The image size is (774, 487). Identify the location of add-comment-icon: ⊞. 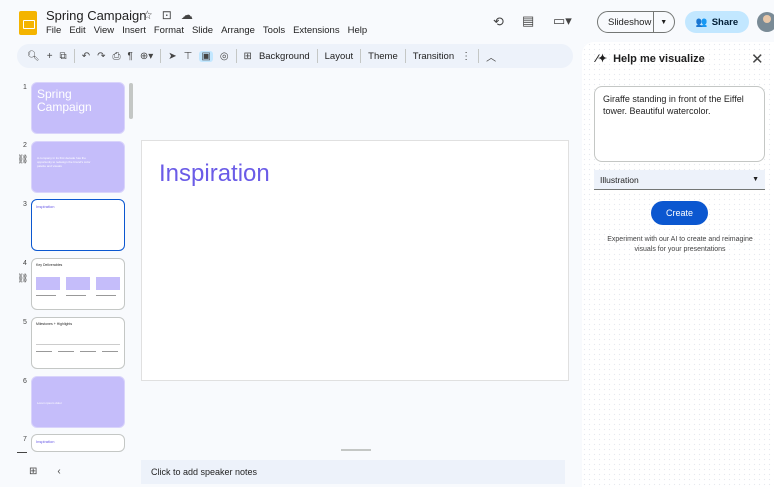
(248, 56).